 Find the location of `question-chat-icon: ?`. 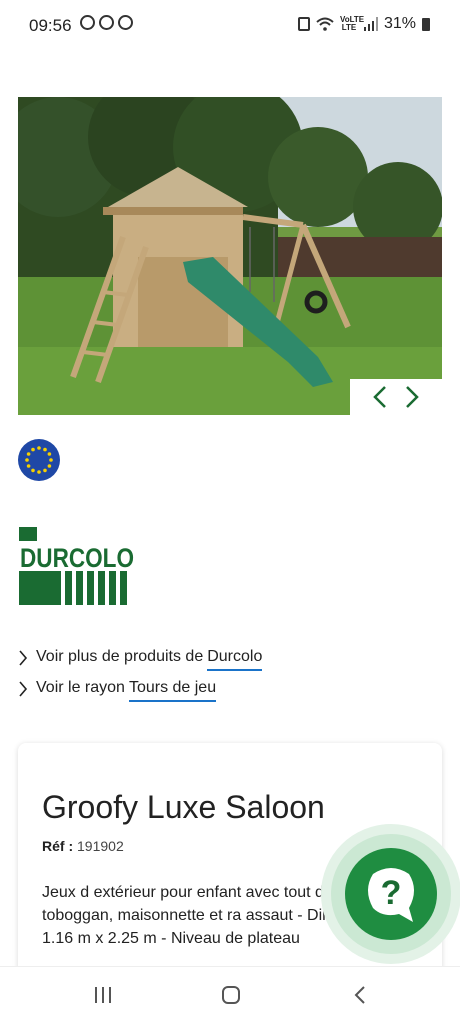

question-chat-icon: ? is located at coordinates (391, 893).